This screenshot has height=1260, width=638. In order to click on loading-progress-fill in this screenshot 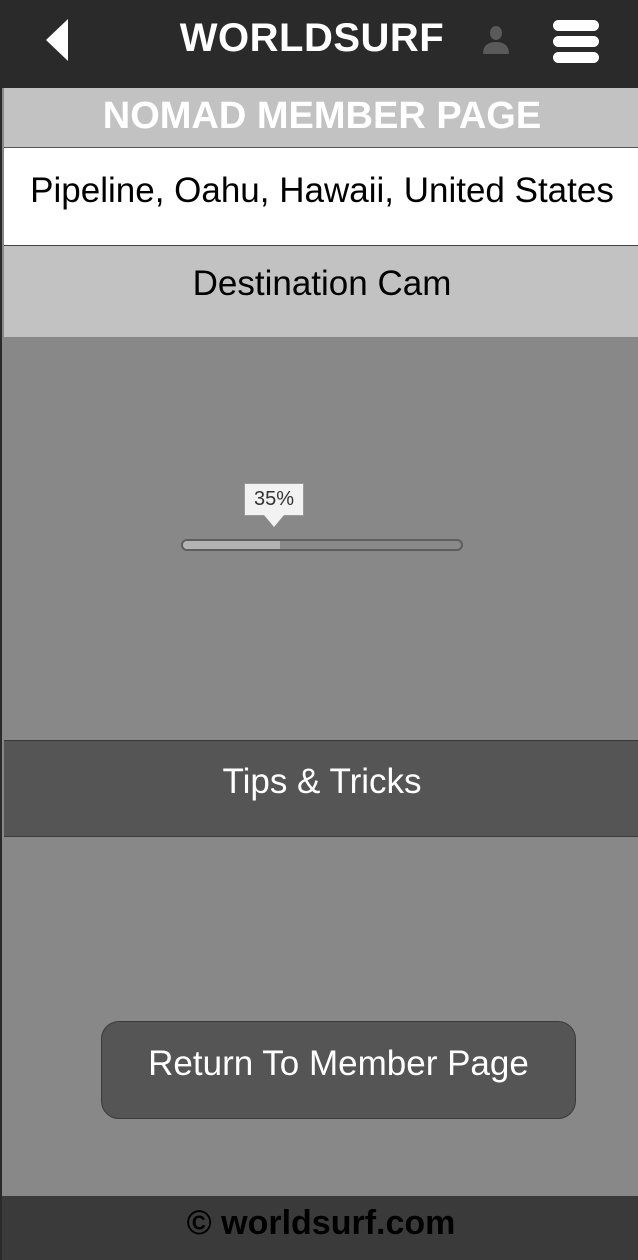, I will do `click(232, 545)`.